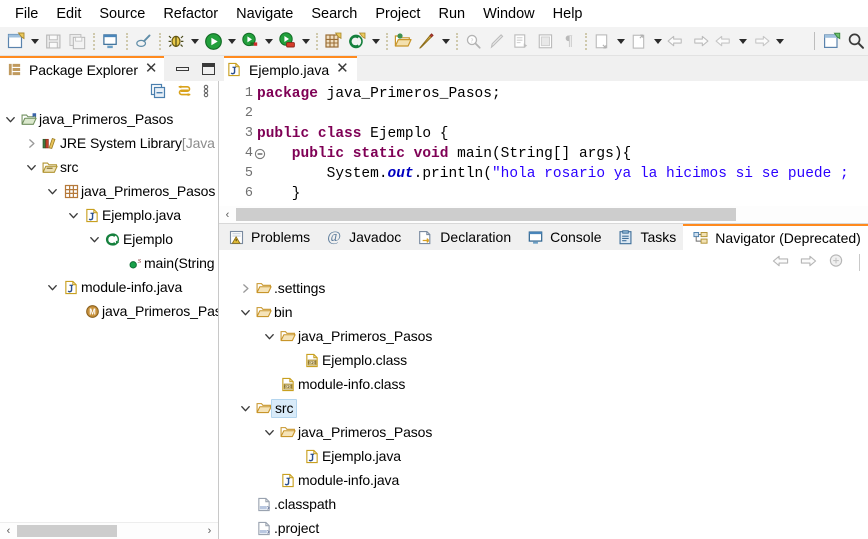 The height and width of the screenshot is (539, 868). I want to click on tab-problems: Problems, so click(268, 237).